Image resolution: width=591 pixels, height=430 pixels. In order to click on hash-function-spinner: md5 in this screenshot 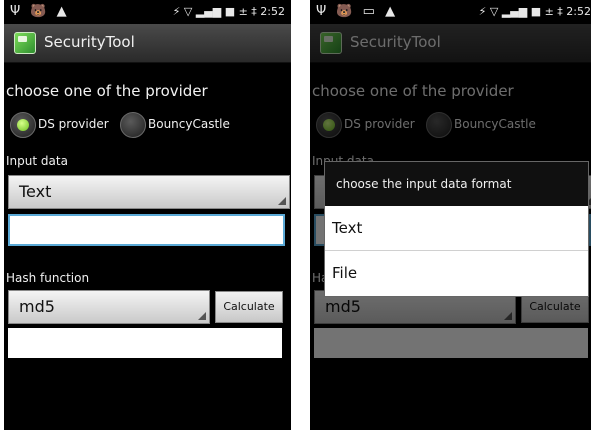, I will do `click(109, 307)`.